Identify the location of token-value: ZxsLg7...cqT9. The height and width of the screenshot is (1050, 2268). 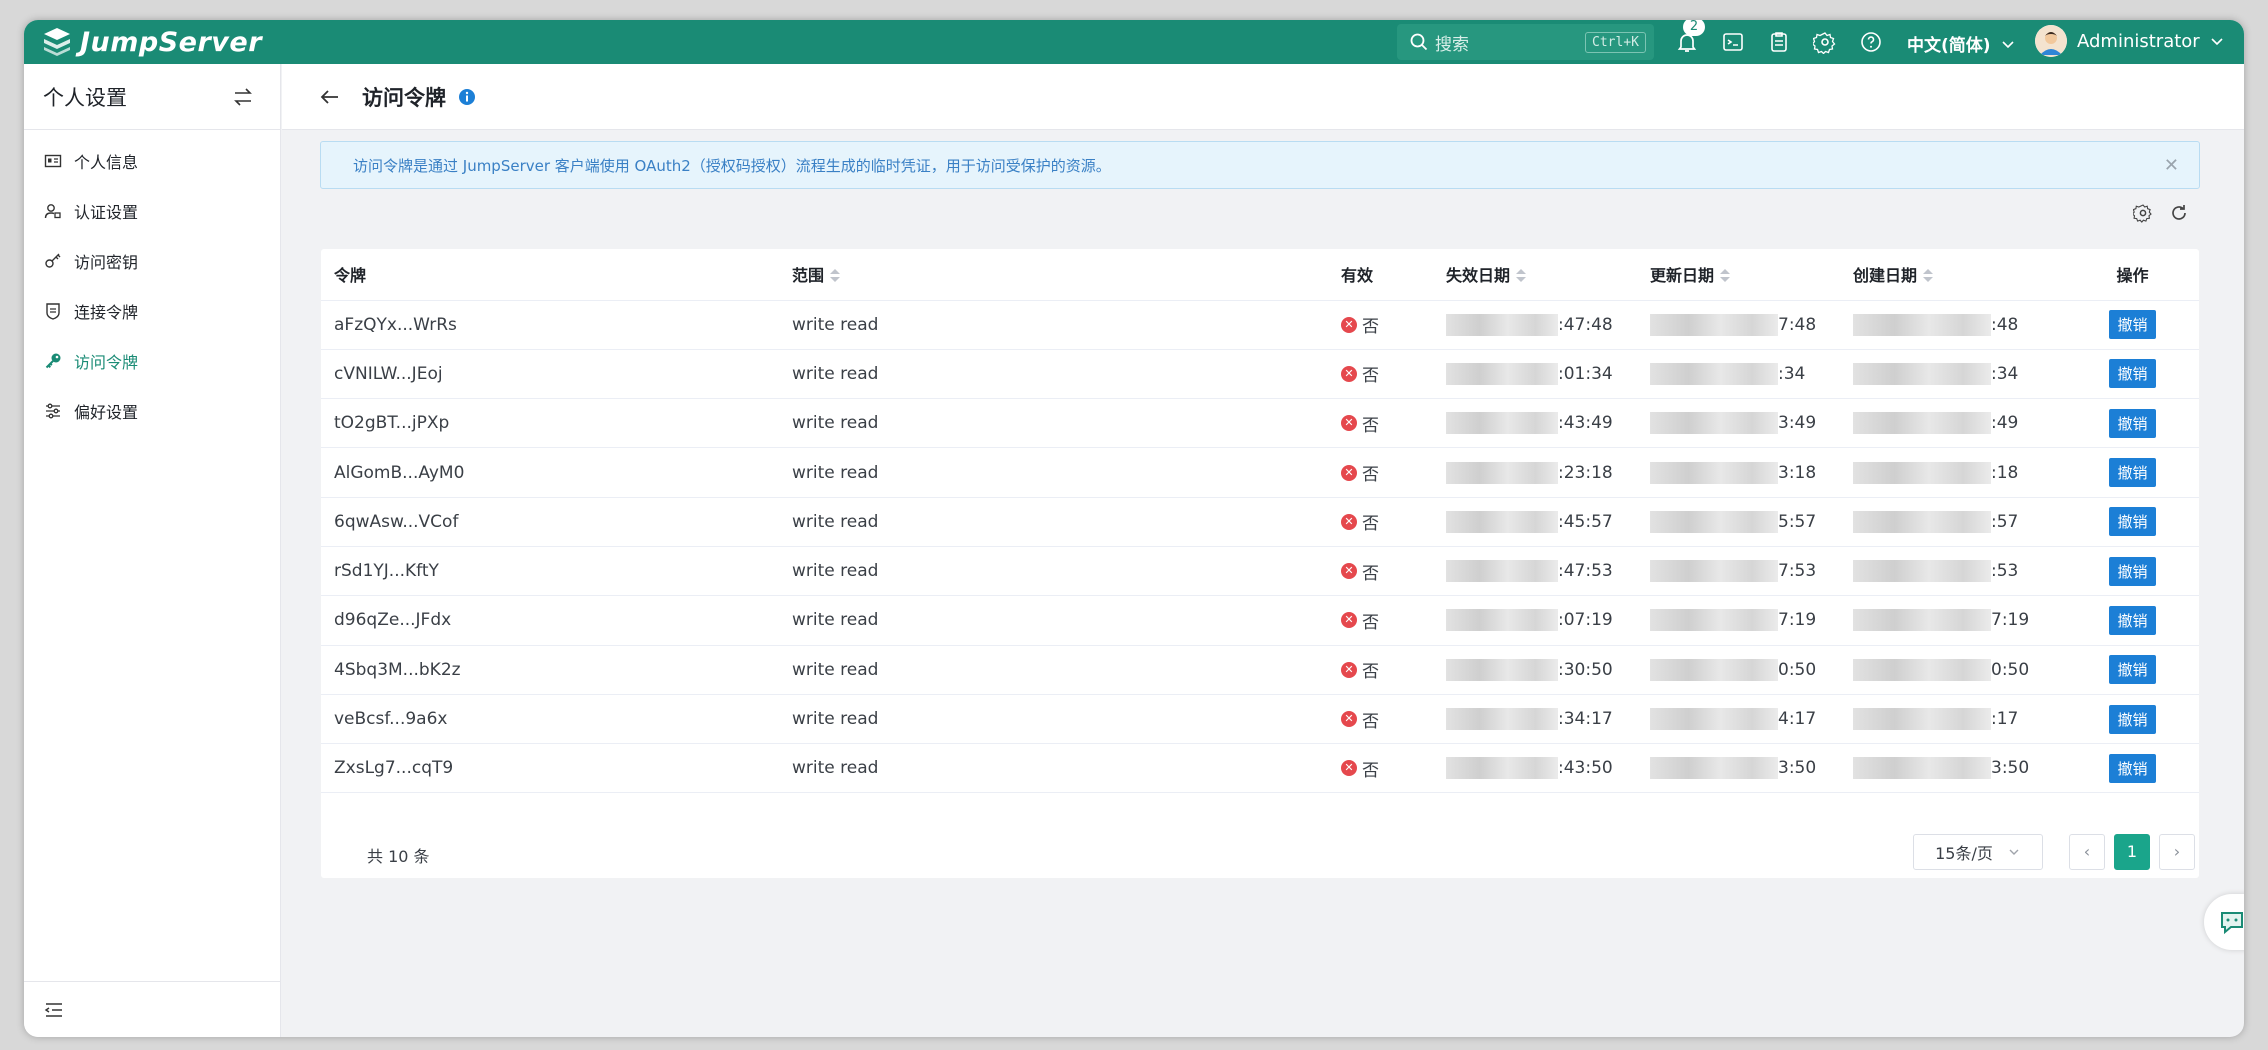
(394, 768).